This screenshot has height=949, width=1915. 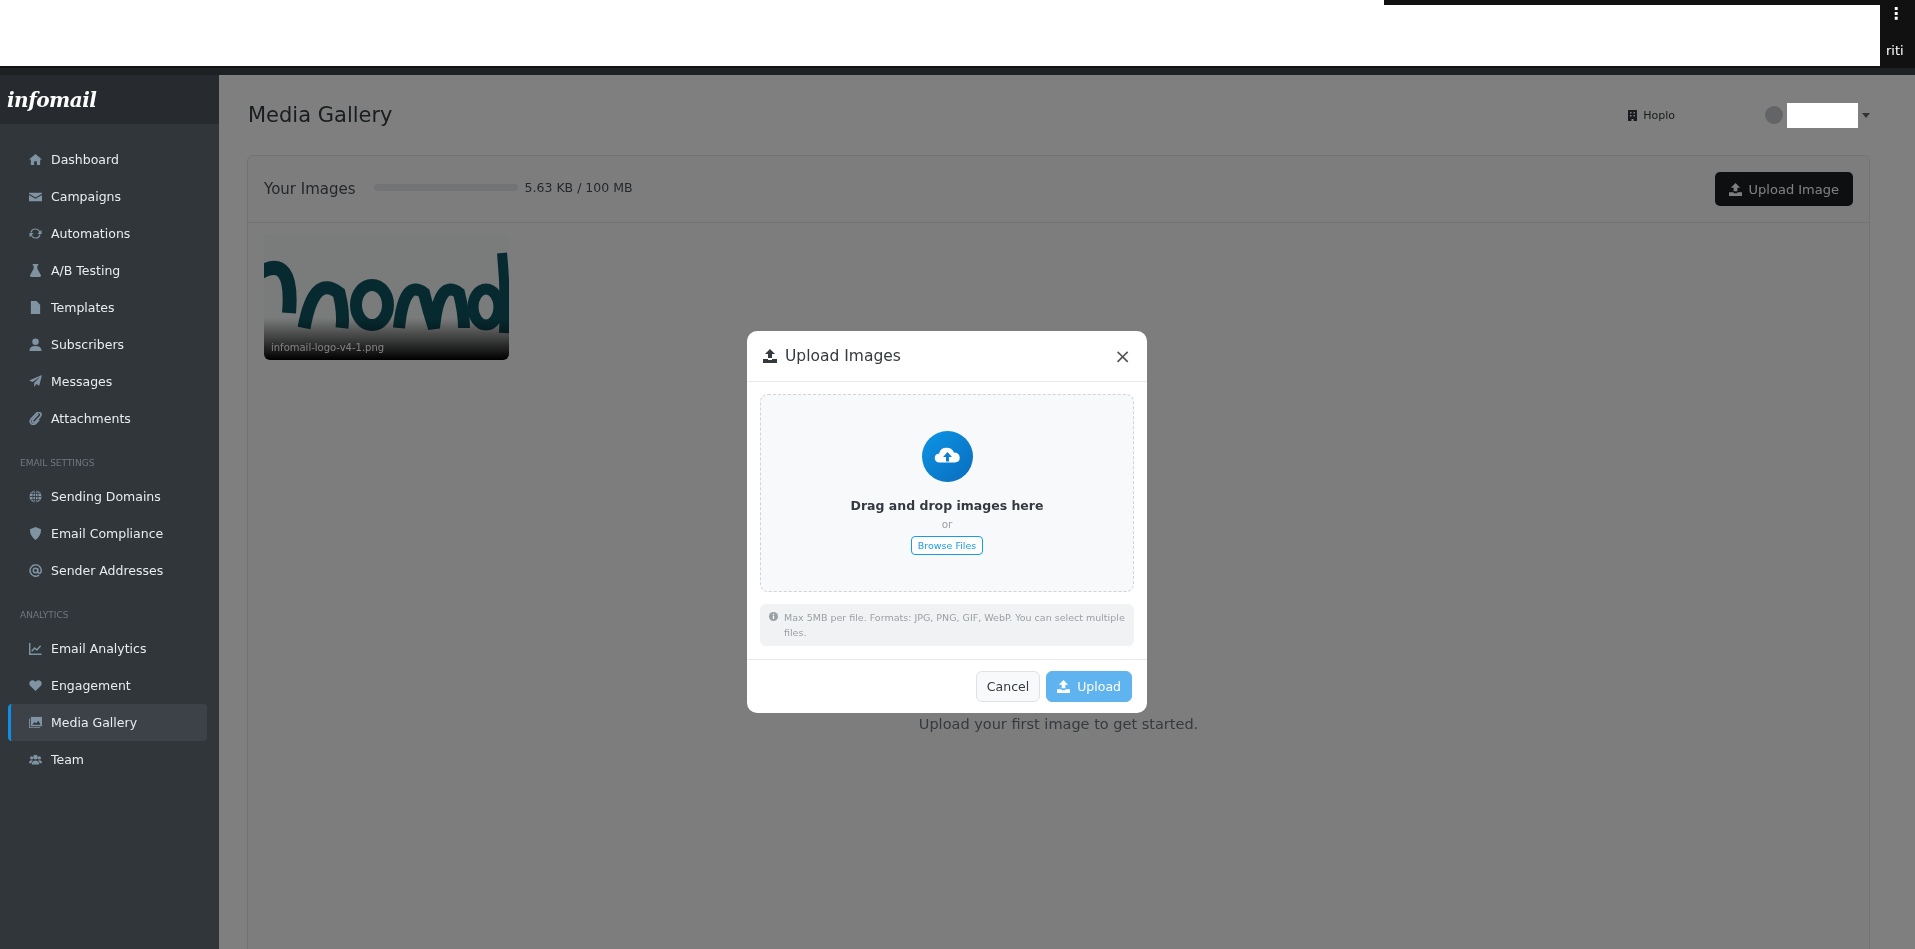 I want to click on drop-zone: Drag and drop images here or Browse Files, so click(x=947, y=493).